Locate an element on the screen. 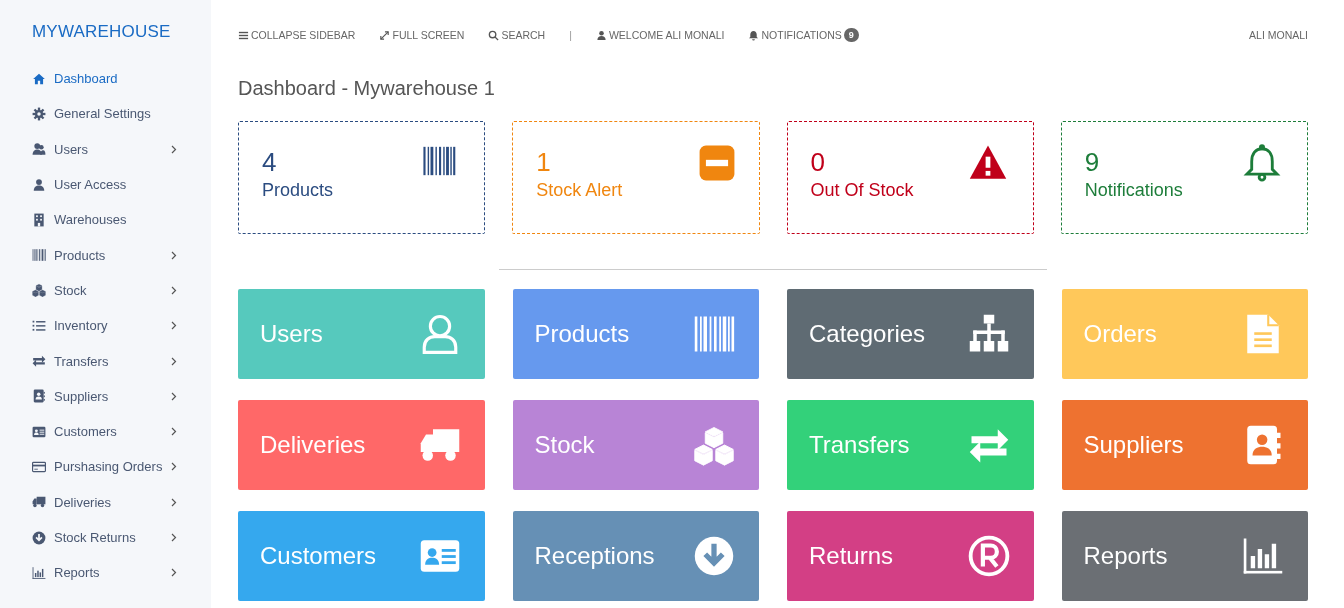 Image resolution: width=1344 pixels, height=608 pixels. sidebar-item: Suppliers is located at coordinates (104, 396).